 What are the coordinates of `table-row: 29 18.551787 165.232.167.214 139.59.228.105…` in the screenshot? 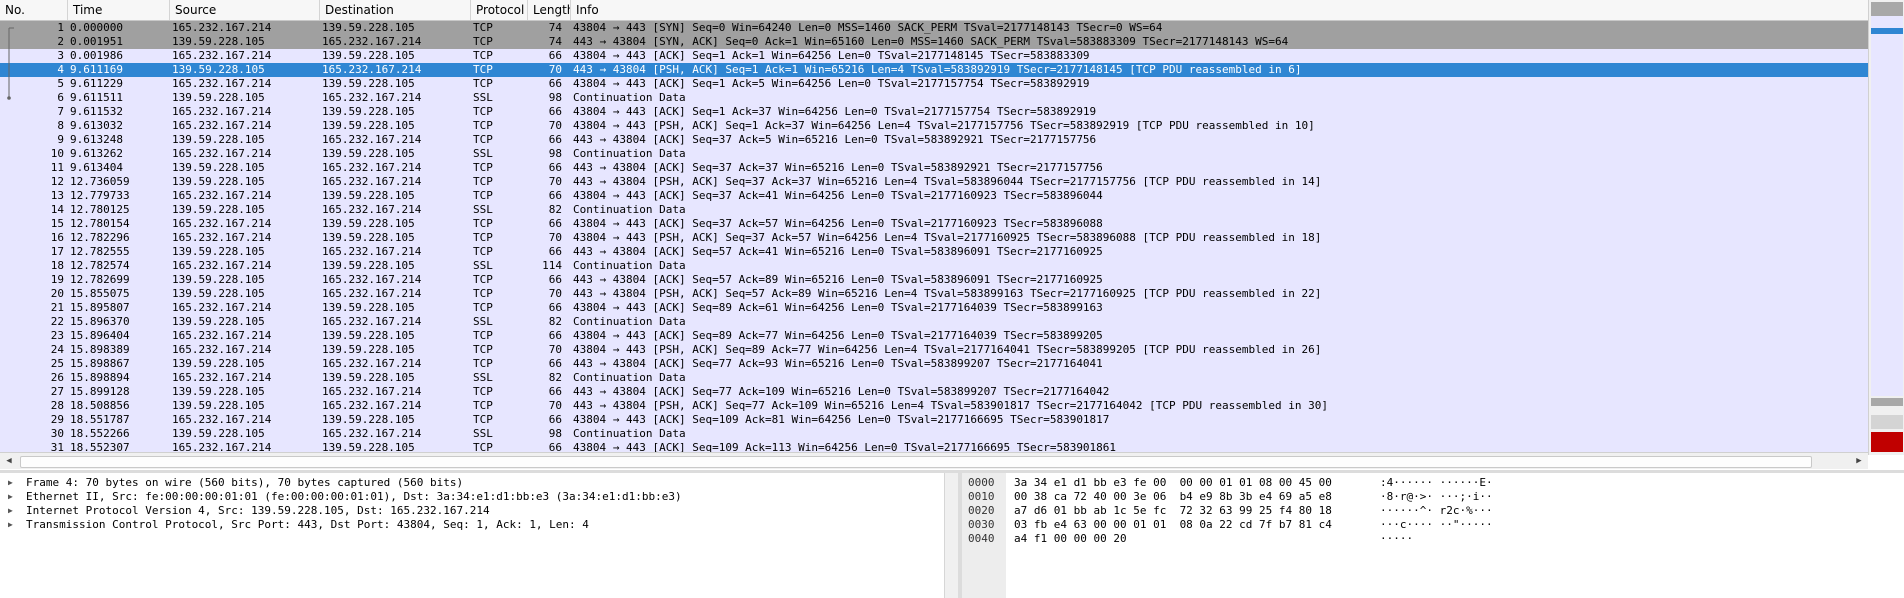 It's located at (934, 420).